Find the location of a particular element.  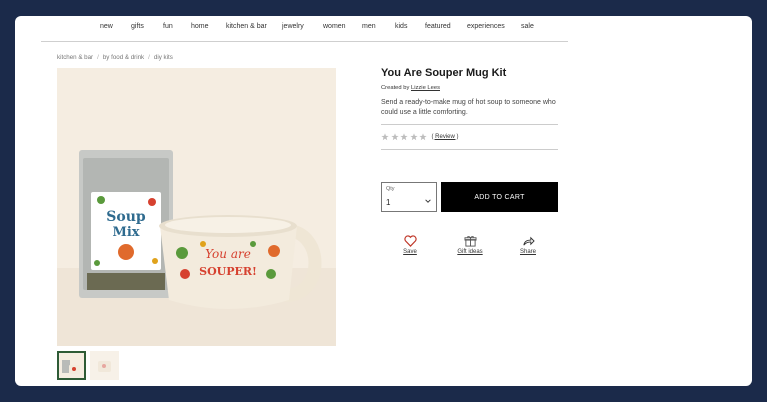

divider-bottom is located at coordinates (469, 149).